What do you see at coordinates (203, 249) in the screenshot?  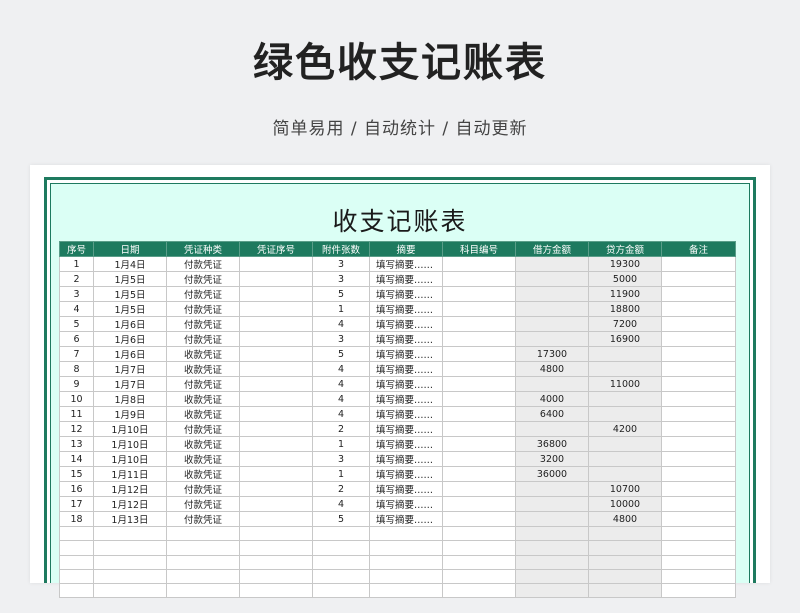 I see `col-header-voucher-type: 凭证种类` at bounding box center [203, 249].